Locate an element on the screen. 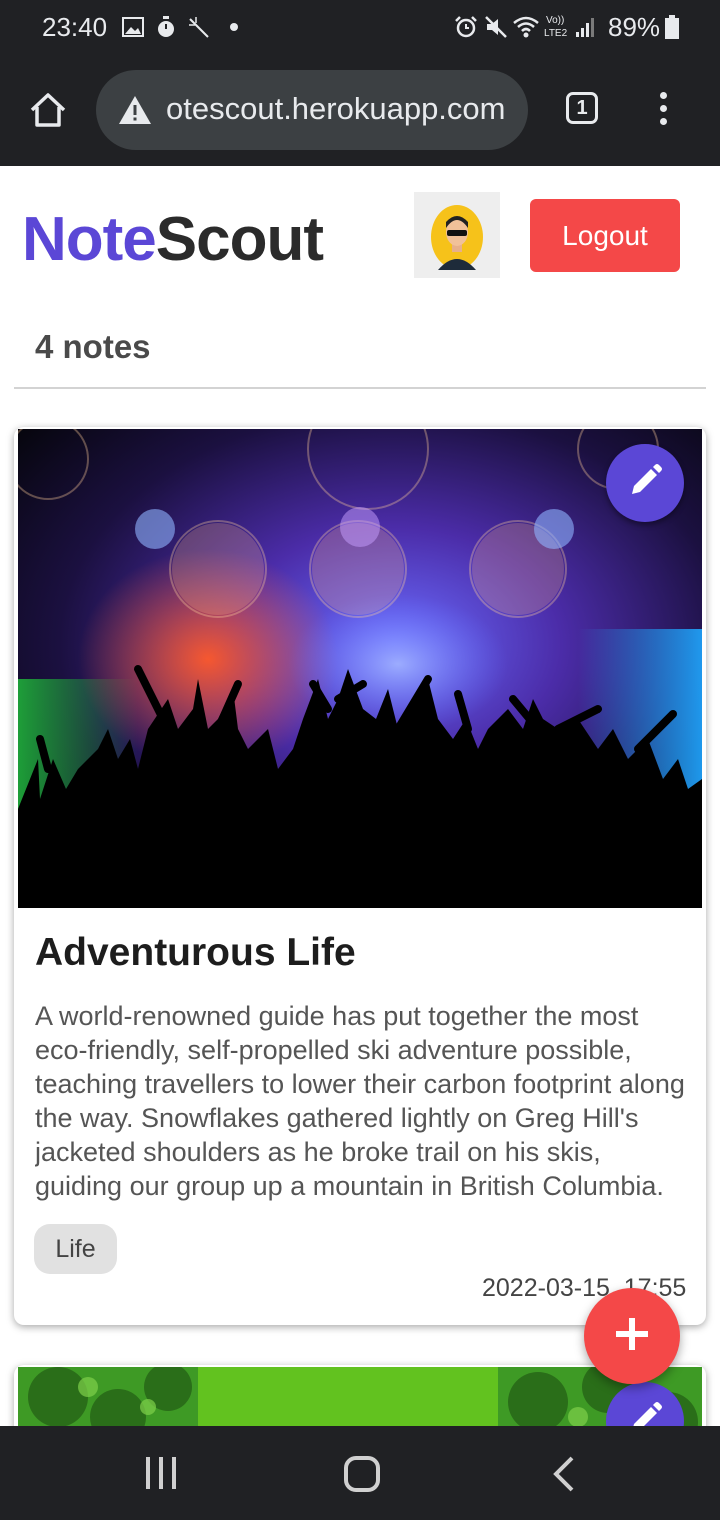  alarm-icon is located at coordinates (466, 27).